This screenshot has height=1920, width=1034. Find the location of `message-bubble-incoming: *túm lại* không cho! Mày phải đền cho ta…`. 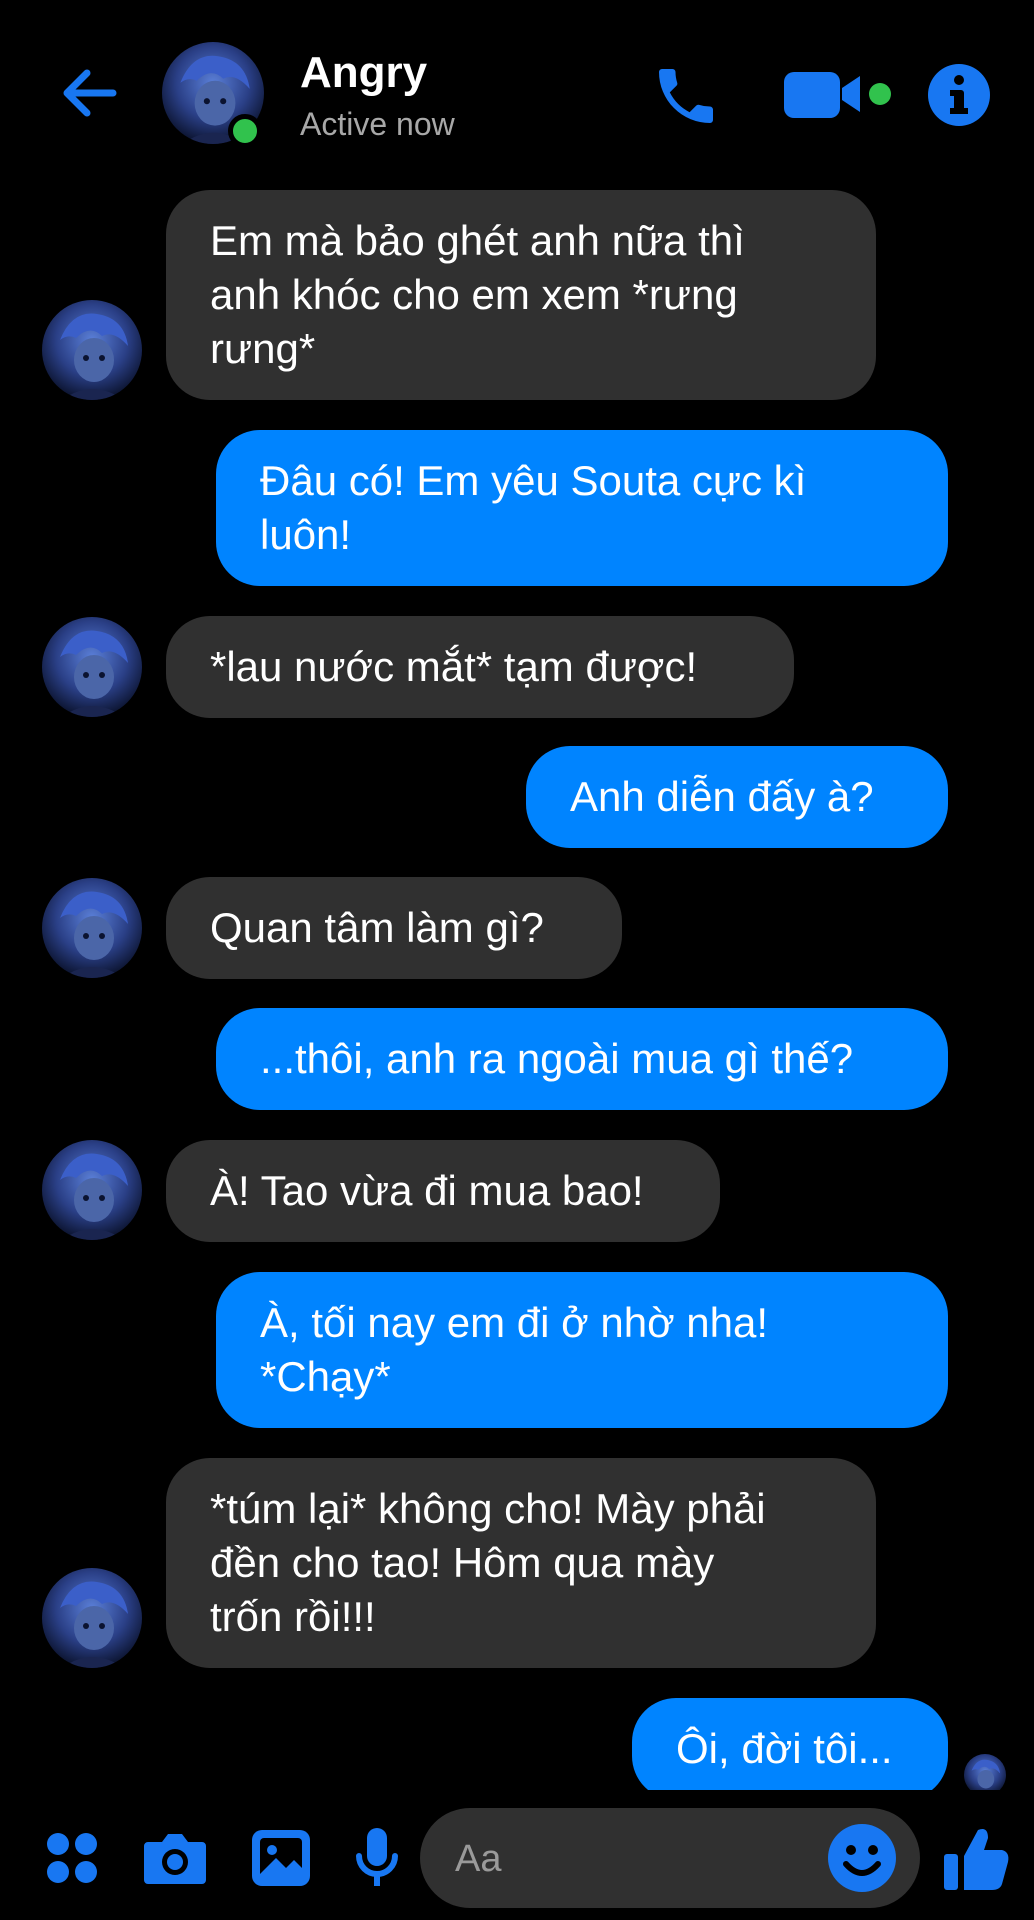

message-bubble-incoming: *túm lại* không cho! Mày phải đền cho ta… is located at coordinates (521, 1563).